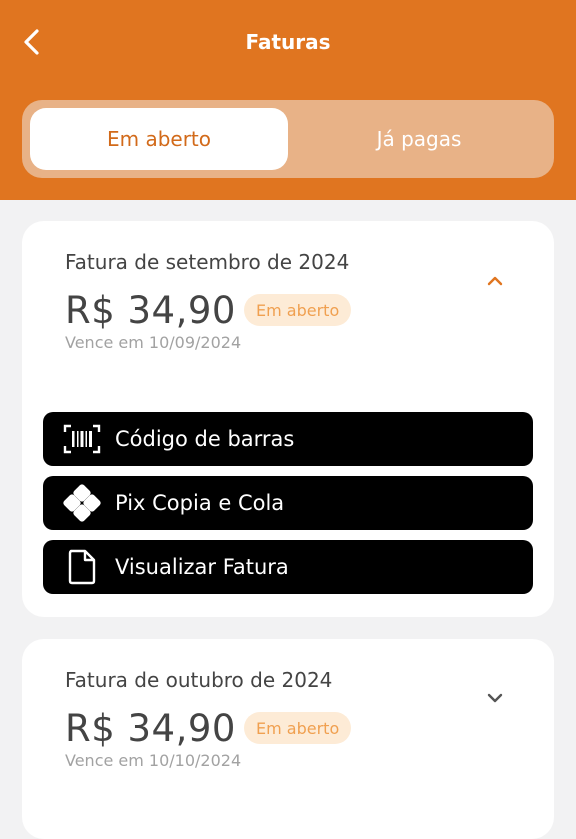 This screenshot has height=839, width=576. What do you see at coordinates (205, 439) in the screenshot?
I see `barcode-button-label: Código de barras` at bounding box center [205, 439].